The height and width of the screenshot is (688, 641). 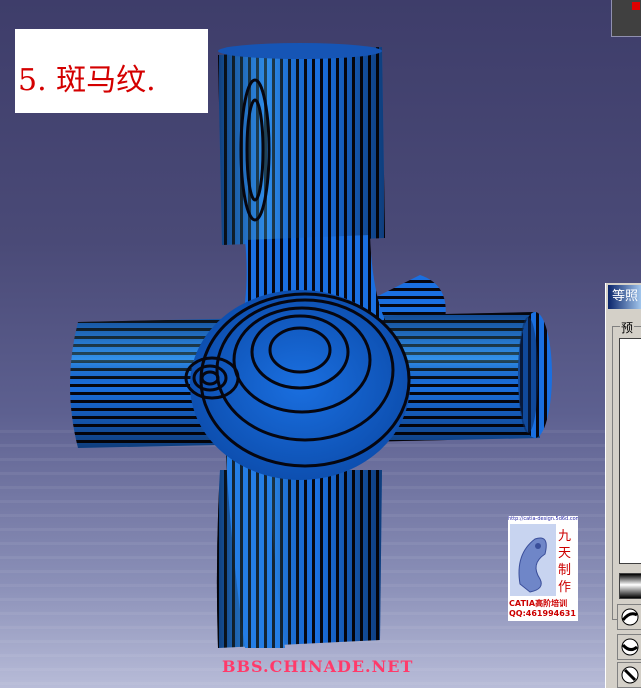 I want to click on dragon-logo-icon, so click(x=533, y=560).